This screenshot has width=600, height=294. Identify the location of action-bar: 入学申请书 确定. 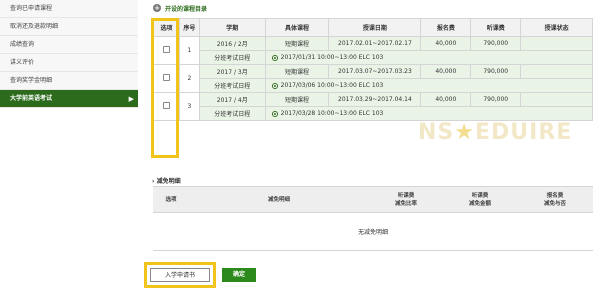
(267, 275).